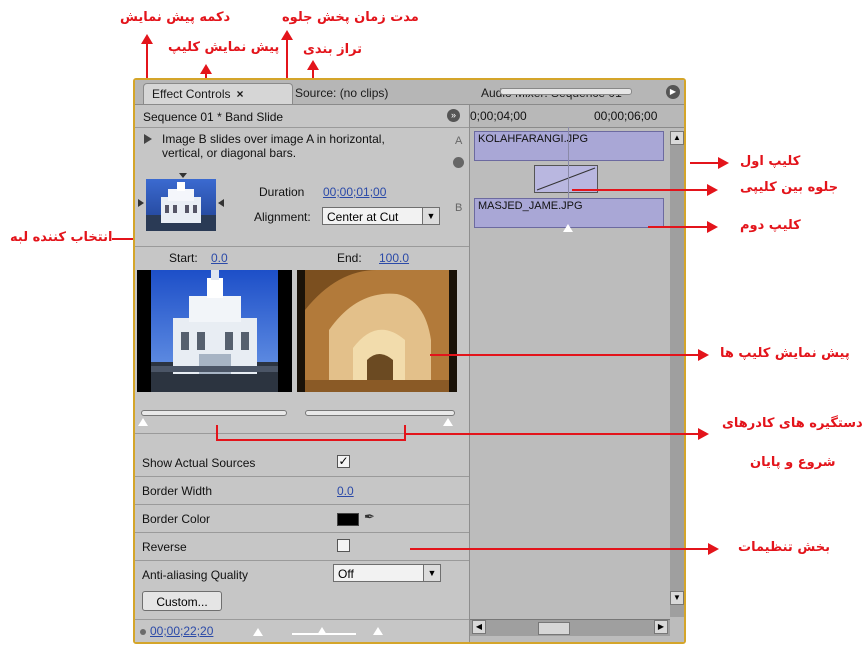 This screenshot has height=655, width=867. What do you see at coordinates (568, 228) in the screenshot?
I see `cut-marker` at bounding box center [568, 228].